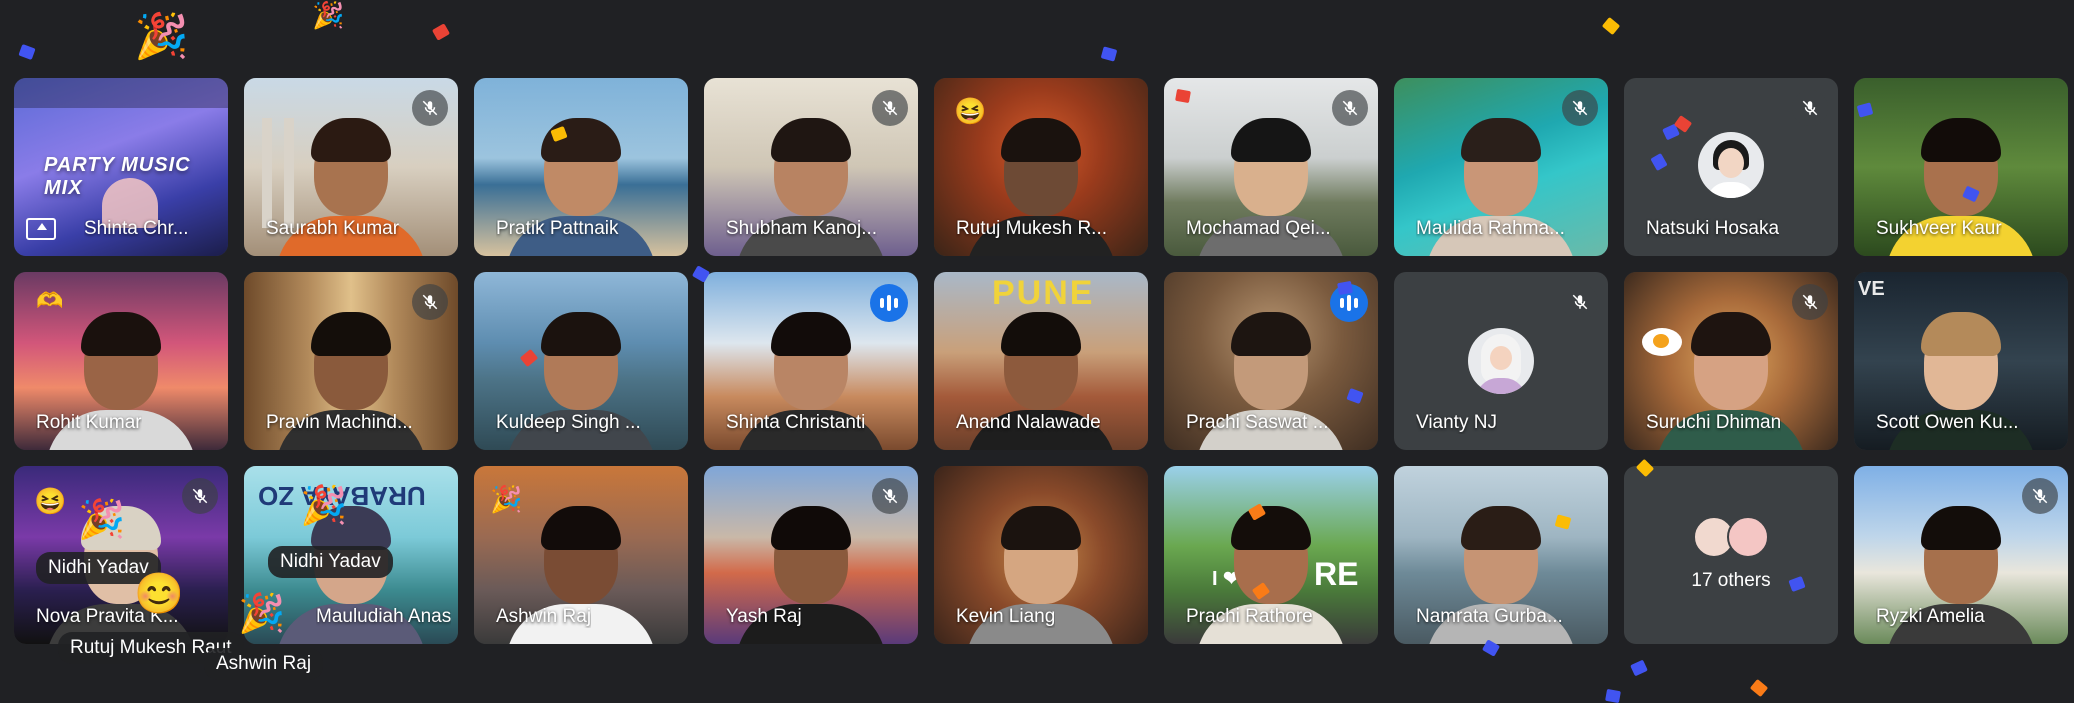 This screenshot has width=2074, height=703. What do you see at coordinates (89, 422) in the screenshot?
I see `participant-name: Rohit Kumar` at bounding box center [89, 422].